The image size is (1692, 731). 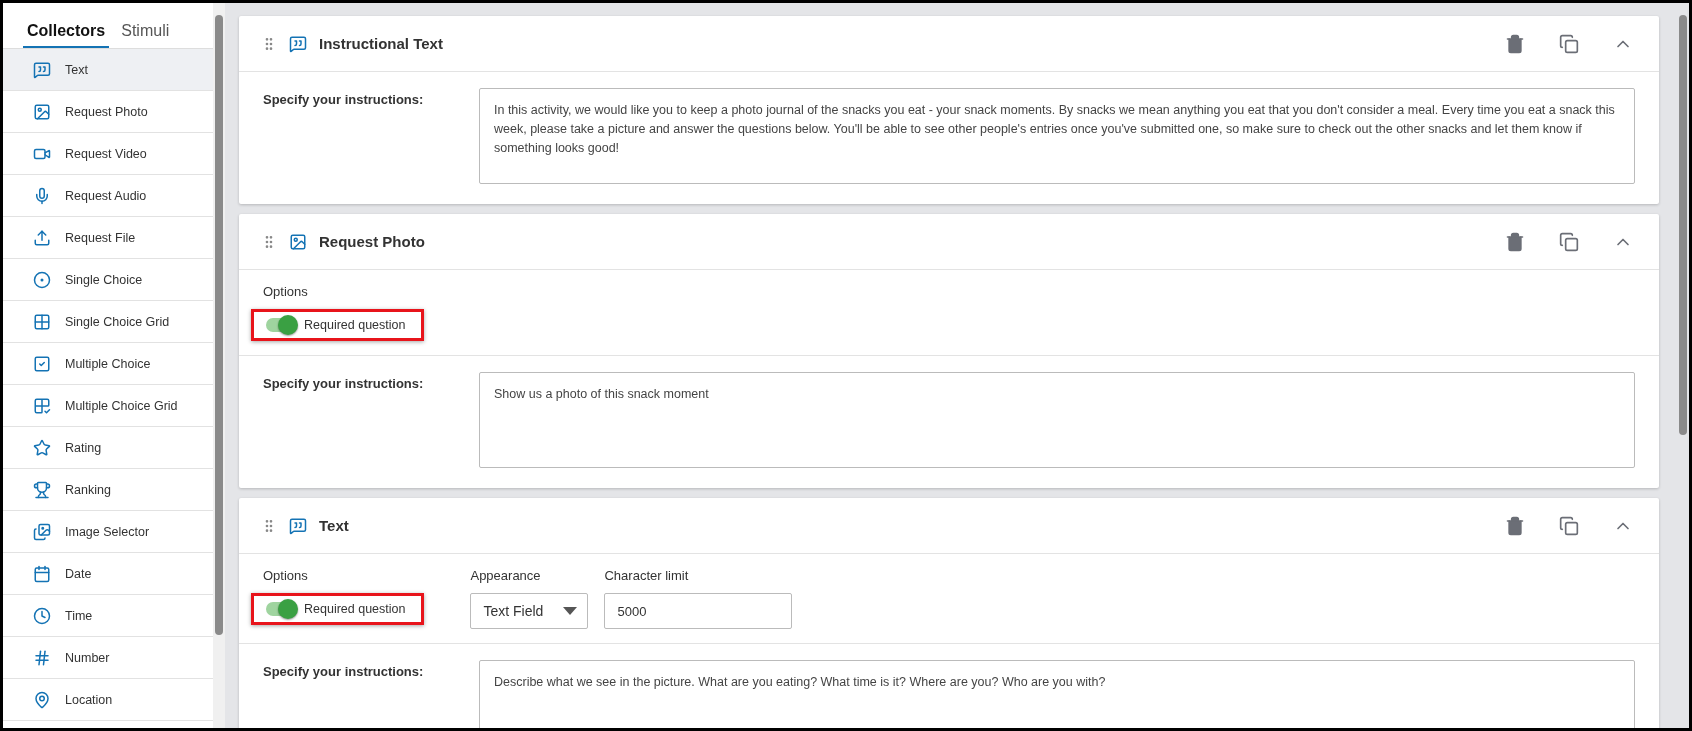 I want to click on appearance-label: Appearance, so click(x=506, y=575).